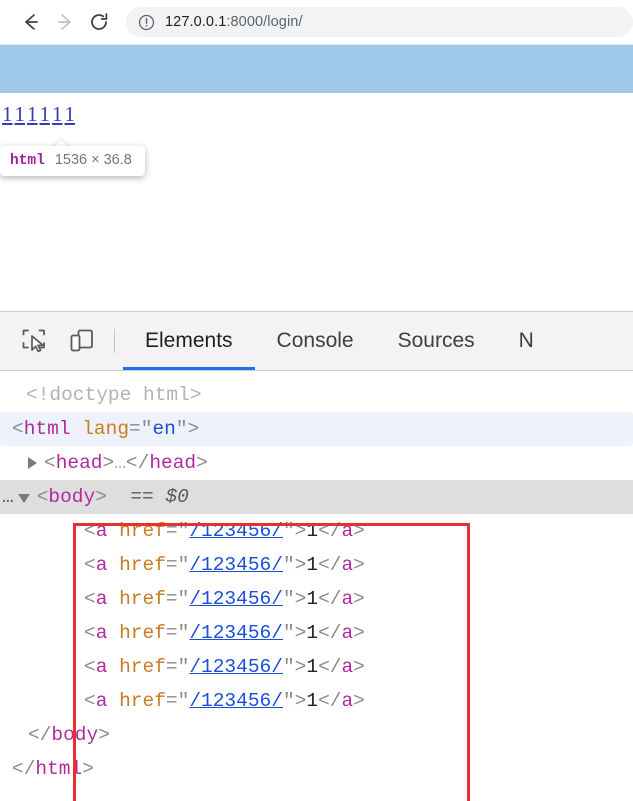 The image size is (633, 801). I want to click on body-close-text: </body>, so click(69, 735).